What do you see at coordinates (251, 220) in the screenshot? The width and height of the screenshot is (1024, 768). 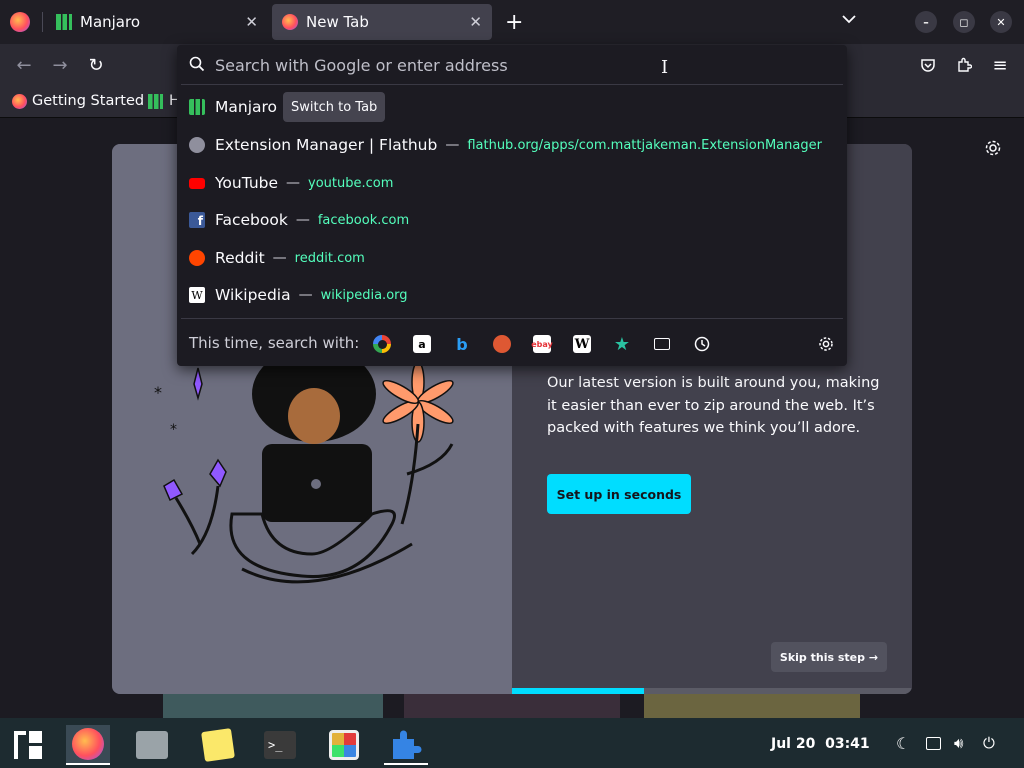 I see `suggestion-title: Facebook` at bounding box center [251, 220].